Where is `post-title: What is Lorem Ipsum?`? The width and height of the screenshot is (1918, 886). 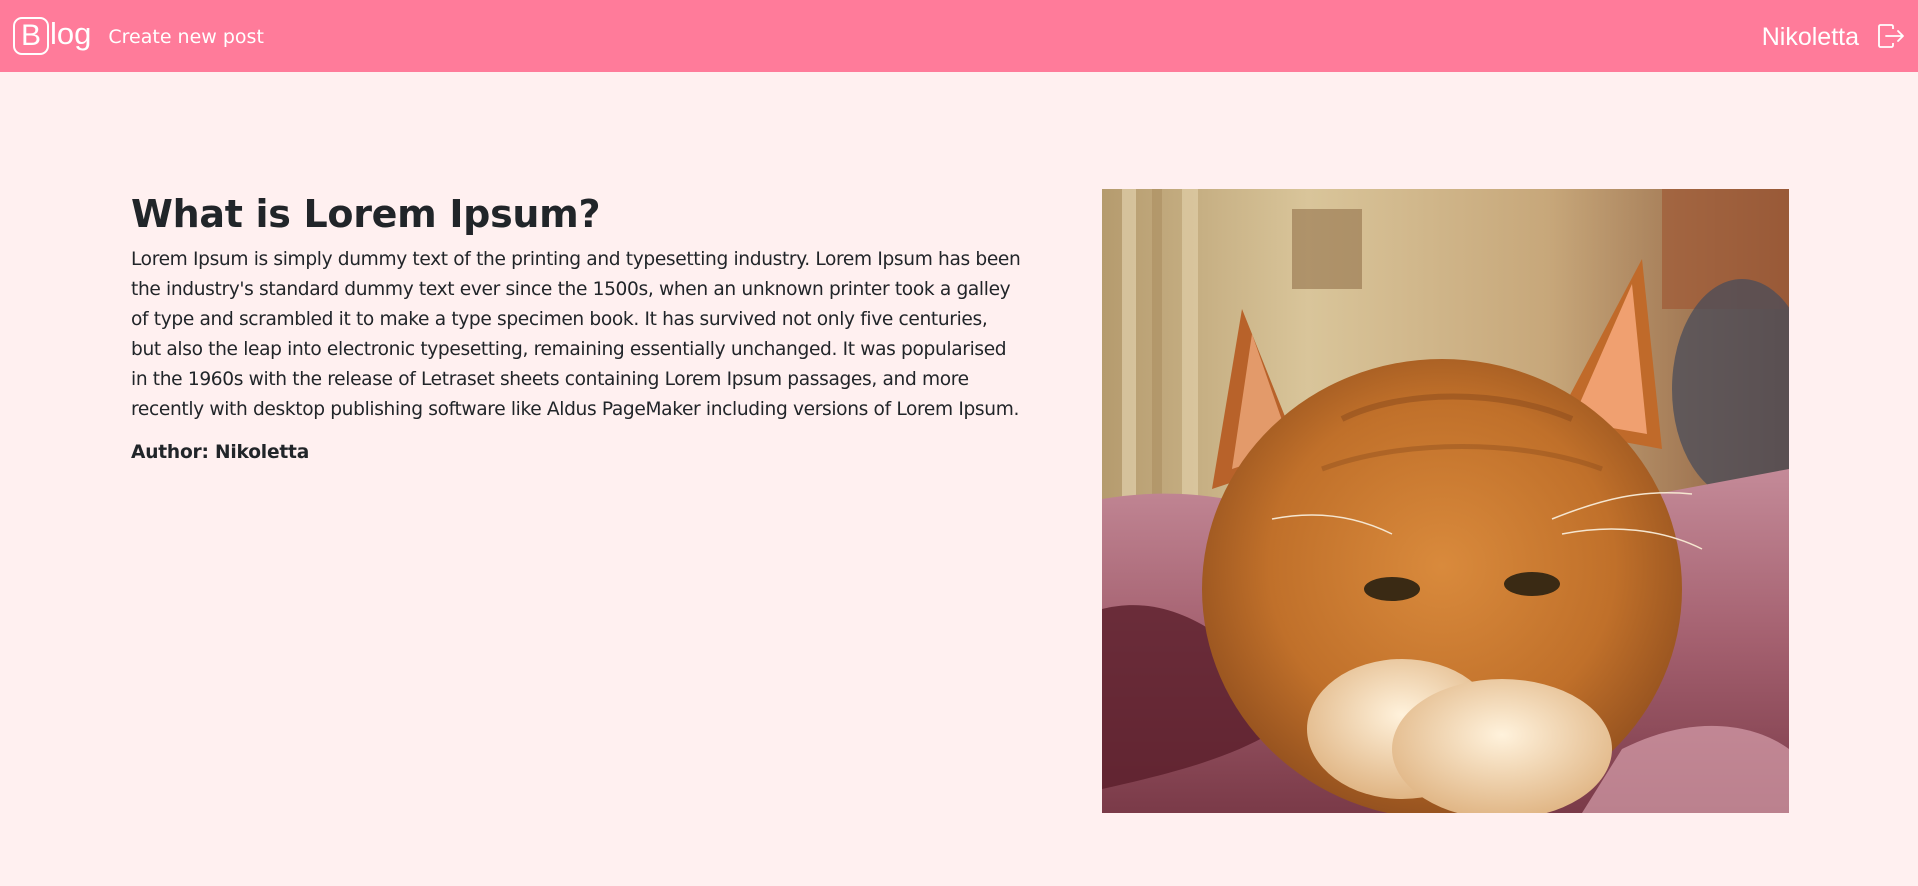
post-title: What is Lorem Ipsum? is located at coordinates (366, 214).